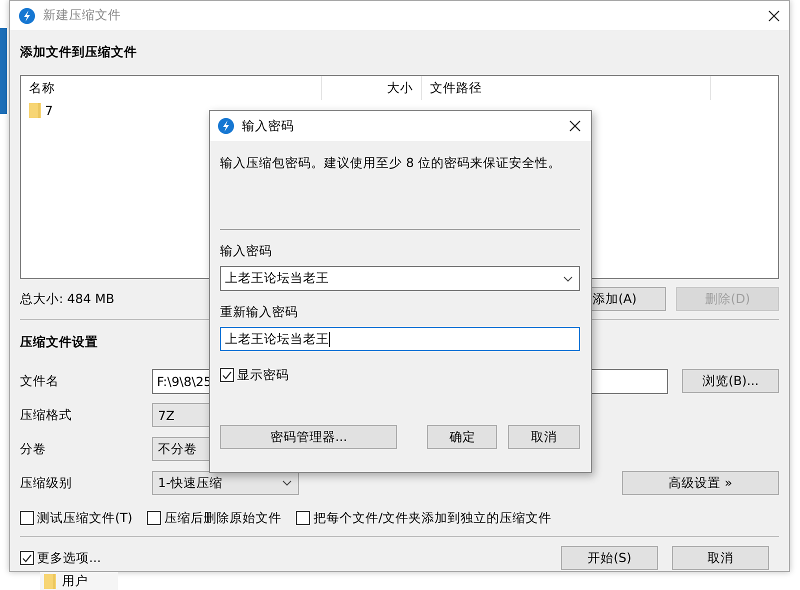 This screenshot has width=800, height=590. What do you see at coordinates (259, 312) in the screenshot?
I see `field-label: 重新输入密码` at bounding box center [259, 312].